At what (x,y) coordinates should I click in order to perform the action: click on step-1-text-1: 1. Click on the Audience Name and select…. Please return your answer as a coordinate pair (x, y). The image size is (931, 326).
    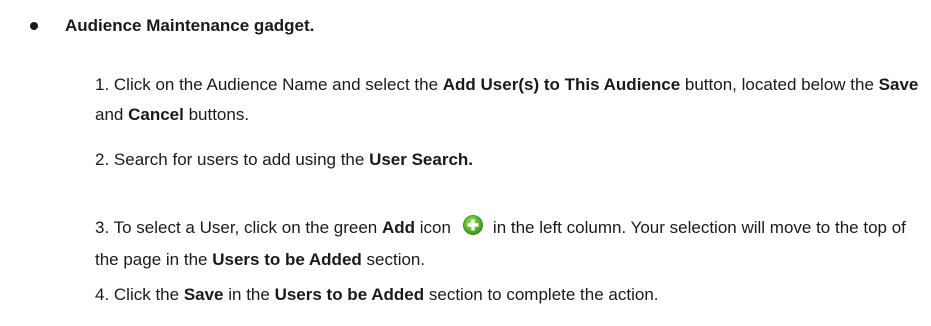
    Looking at the image, I should click on (269, 84).